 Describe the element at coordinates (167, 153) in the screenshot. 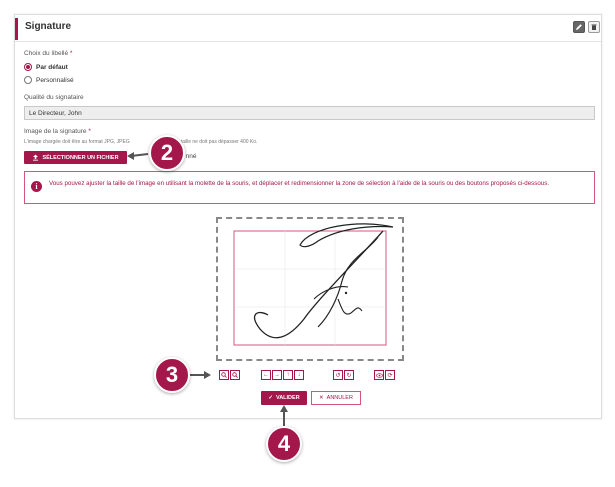

I see `callout-2: 2` at that location.